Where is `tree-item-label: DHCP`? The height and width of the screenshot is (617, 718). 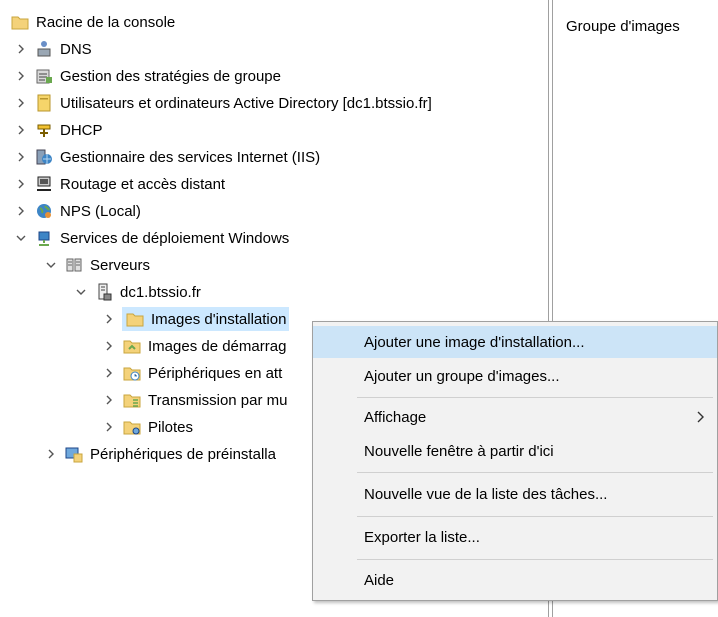 tree-item-label: DHCP is located at coordinates (81, 130).